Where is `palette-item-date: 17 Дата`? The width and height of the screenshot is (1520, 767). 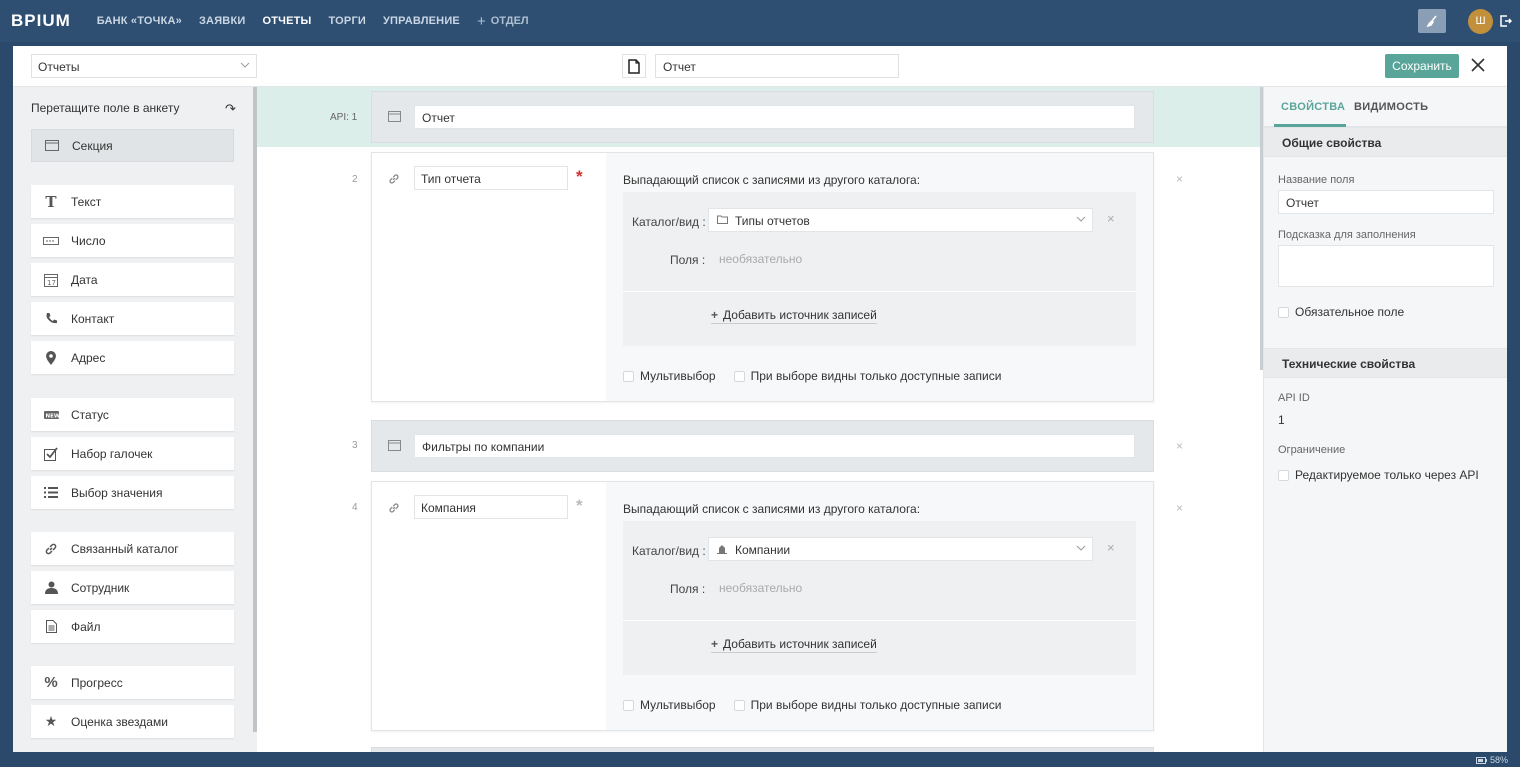
palette-item-date: 17 Дата is located at coordinates (132, 279).